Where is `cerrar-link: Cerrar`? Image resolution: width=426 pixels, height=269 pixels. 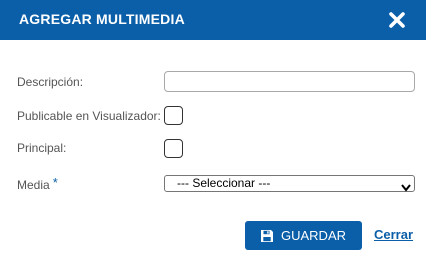
cerrar-link: Cerrar is located at coordinates (393, 234).